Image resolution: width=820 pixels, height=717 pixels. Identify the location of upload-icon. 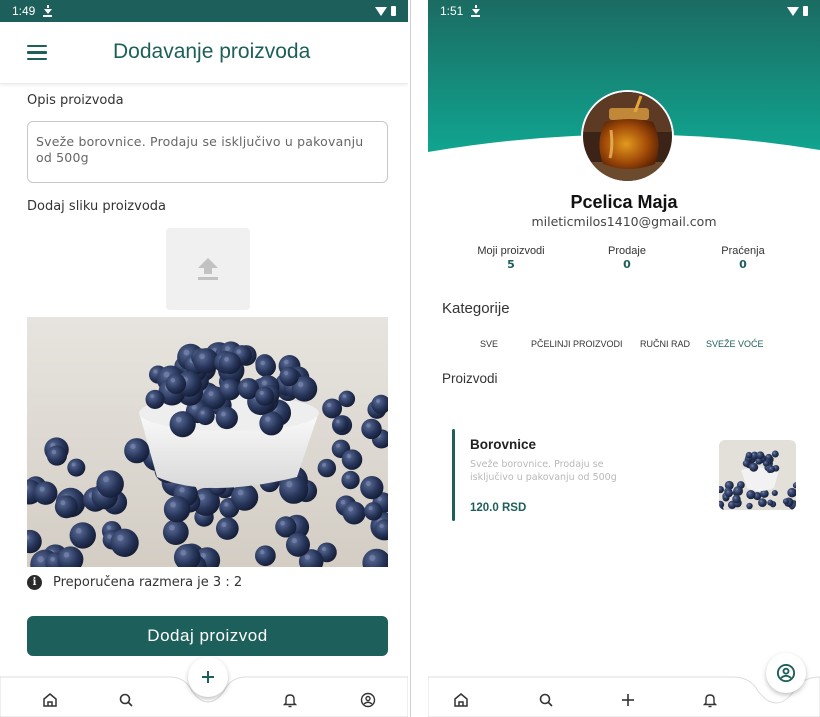
(208, 269).